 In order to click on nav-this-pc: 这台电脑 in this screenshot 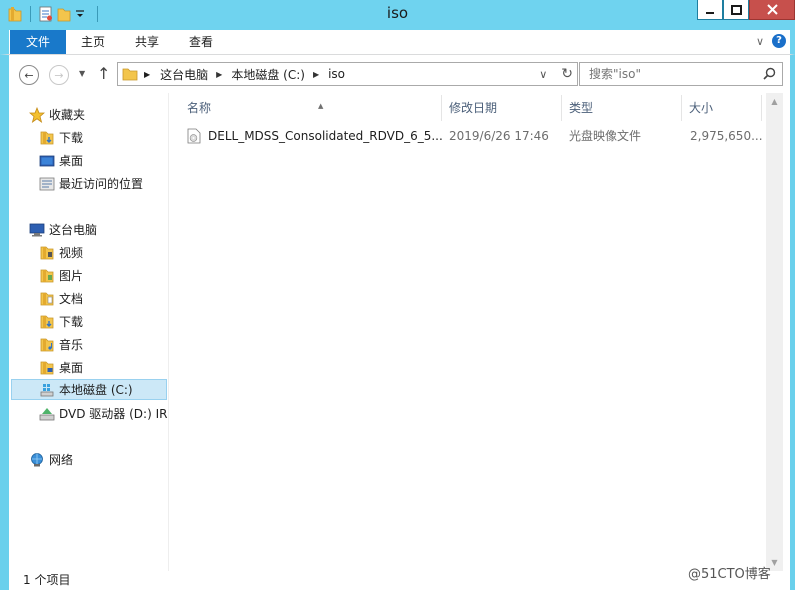, I will do `click(63, 229)`.